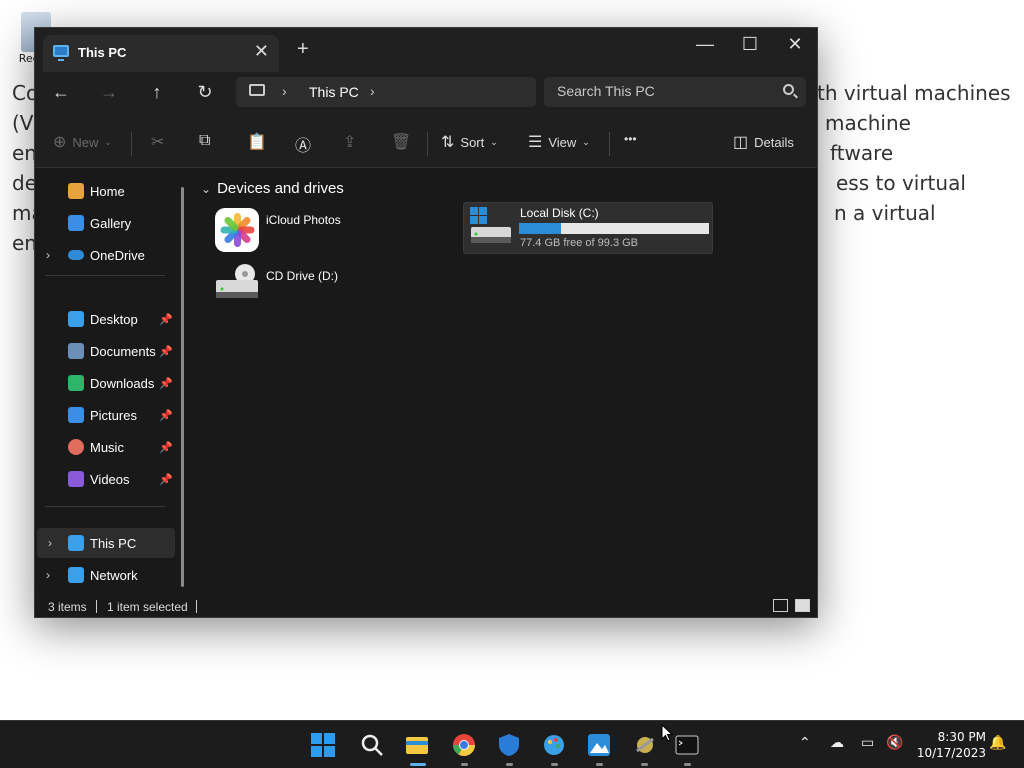  I want to click on bg-line-left: (V, so click(23, 123).